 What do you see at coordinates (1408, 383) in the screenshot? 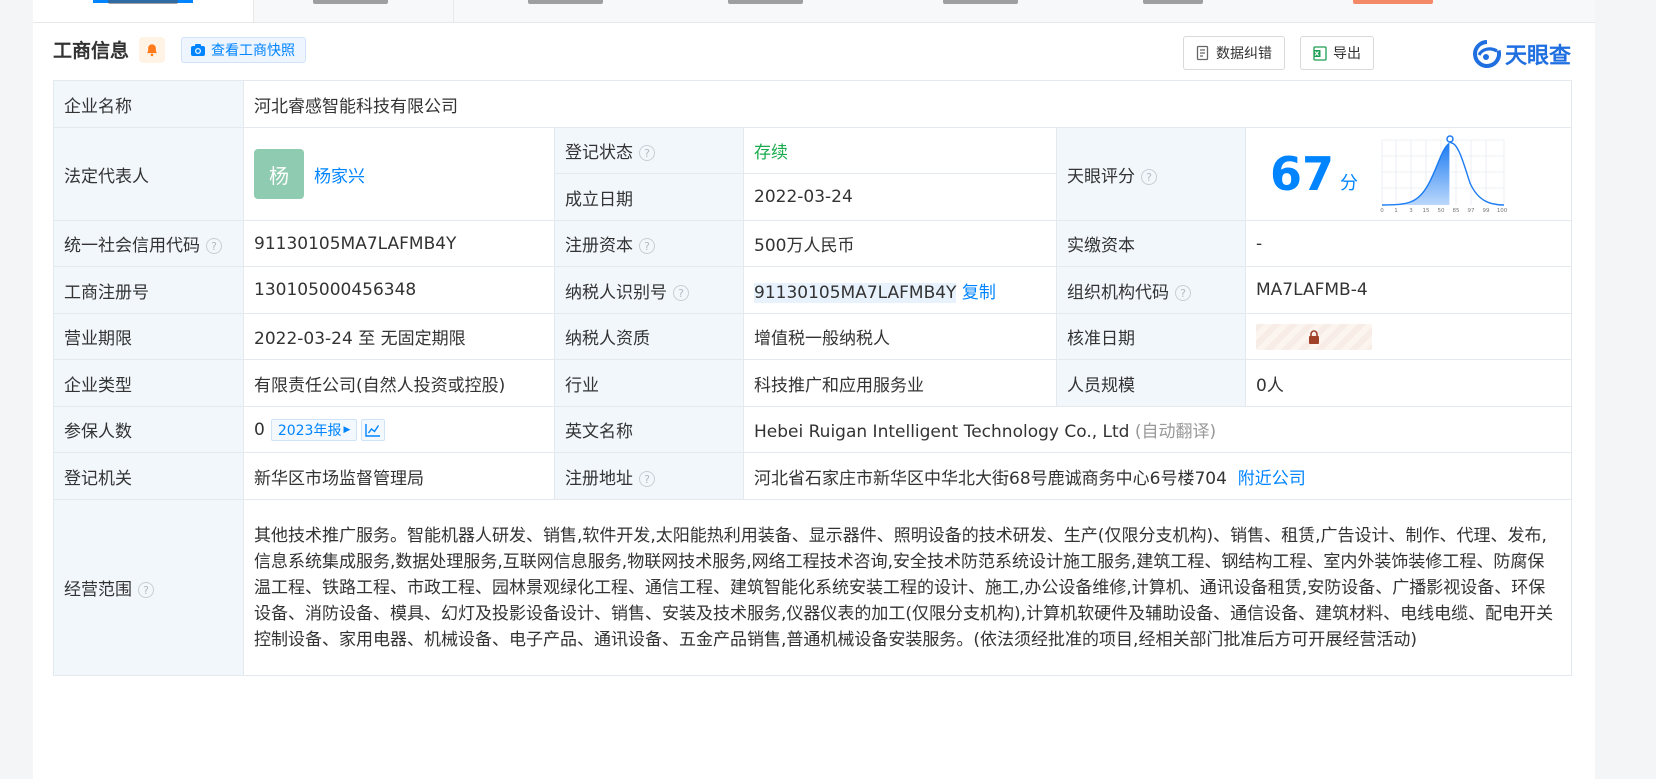
I see `staff-value: 0人` at bounding box center [1408, 383].